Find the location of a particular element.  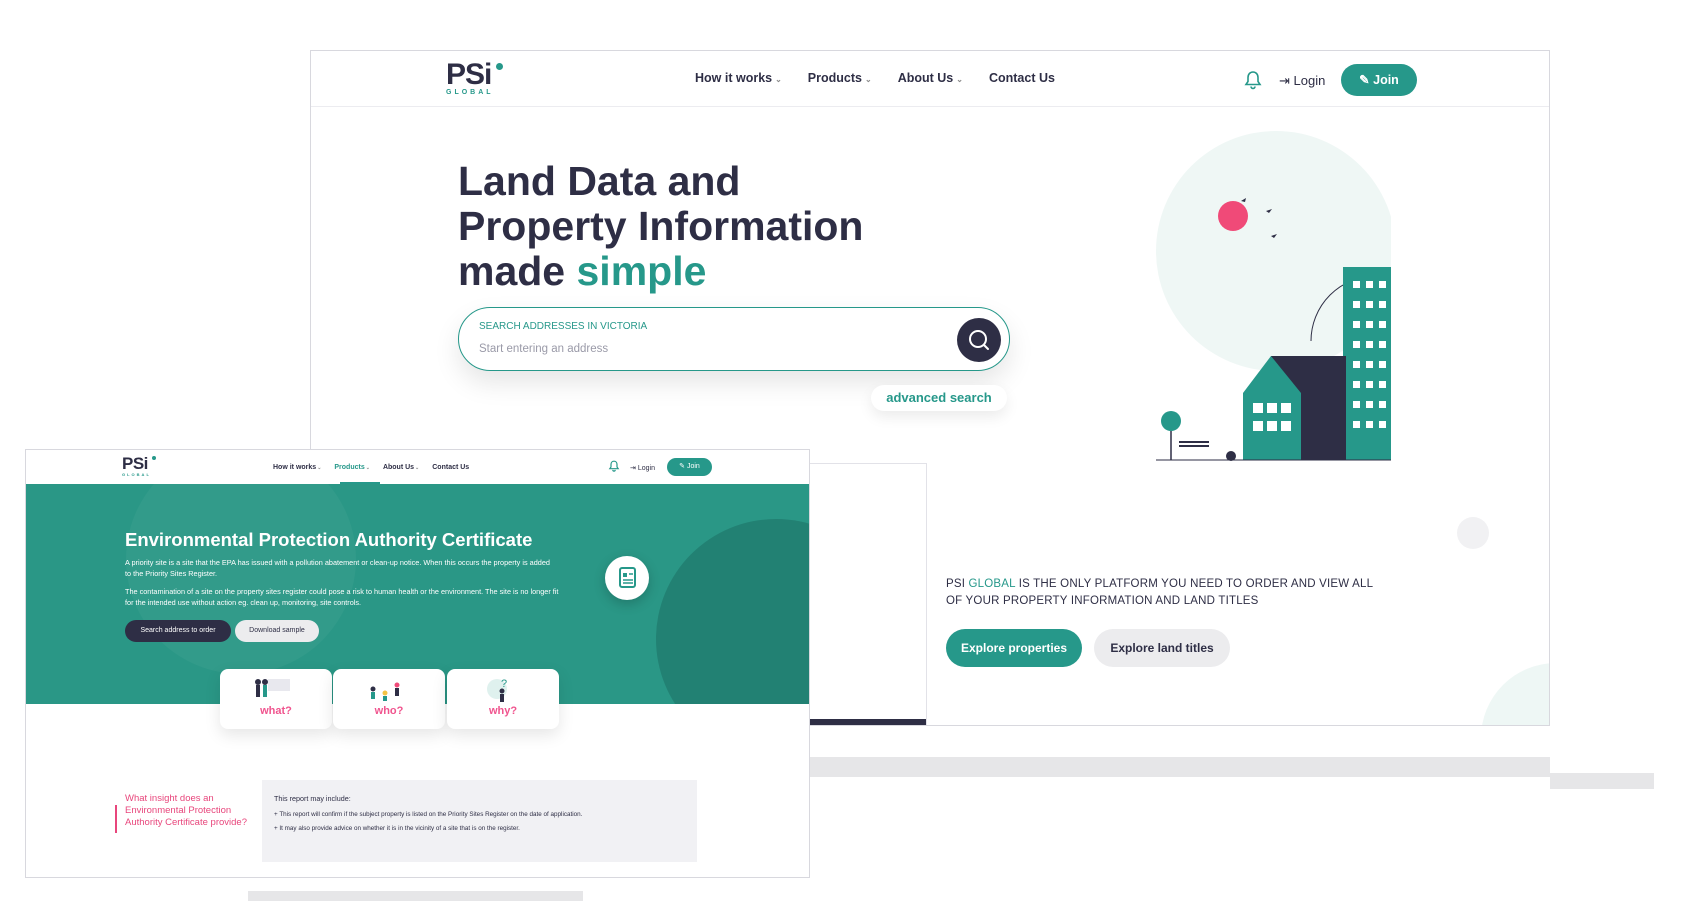

search-input: Start entering an address is located at coordinates (543, 349).